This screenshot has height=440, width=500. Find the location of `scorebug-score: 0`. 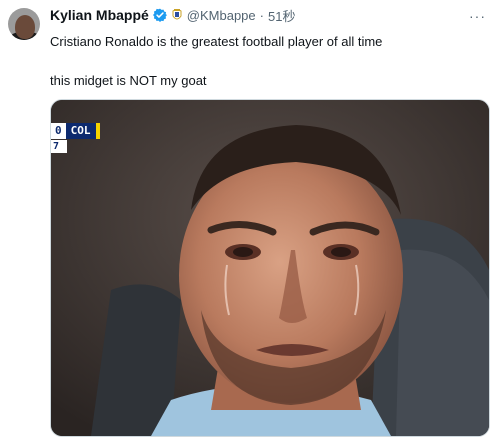

scorebug-score: 0 is located at coordinates (58, 131).